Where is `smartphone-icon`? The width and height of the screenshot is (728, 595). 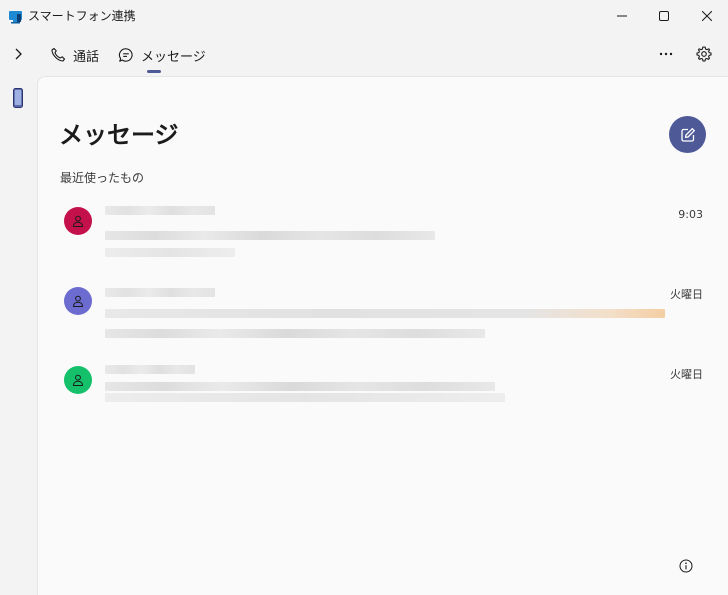
smartphone-icon is located at coordinates (18, 98).